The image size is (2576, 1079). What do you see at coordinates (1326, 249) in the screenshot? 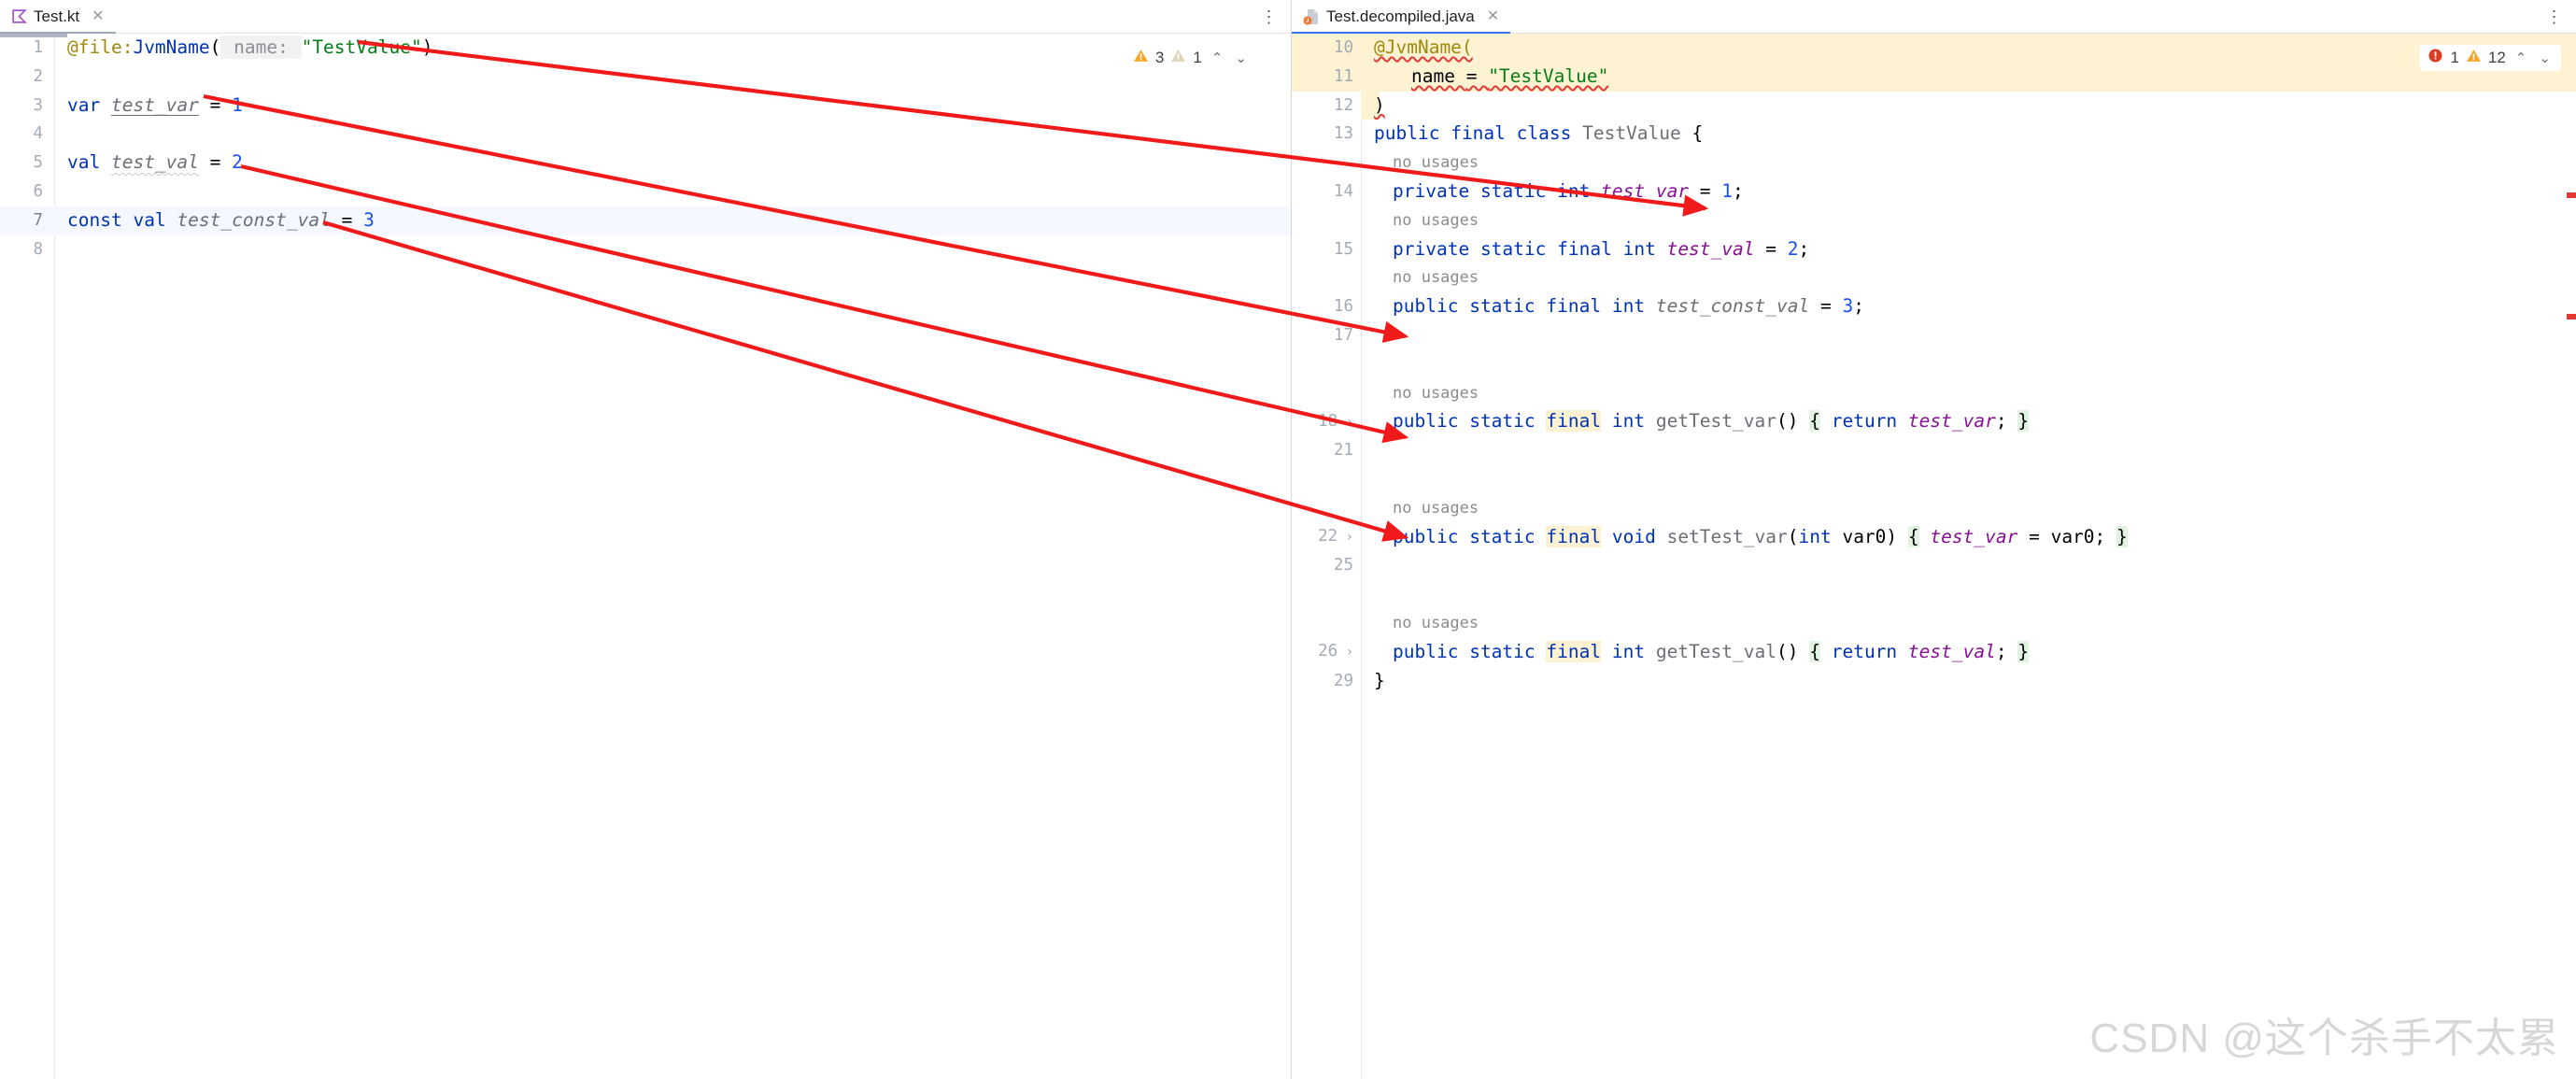
I see `line-number: 15` at bounding box center [1326, 249].